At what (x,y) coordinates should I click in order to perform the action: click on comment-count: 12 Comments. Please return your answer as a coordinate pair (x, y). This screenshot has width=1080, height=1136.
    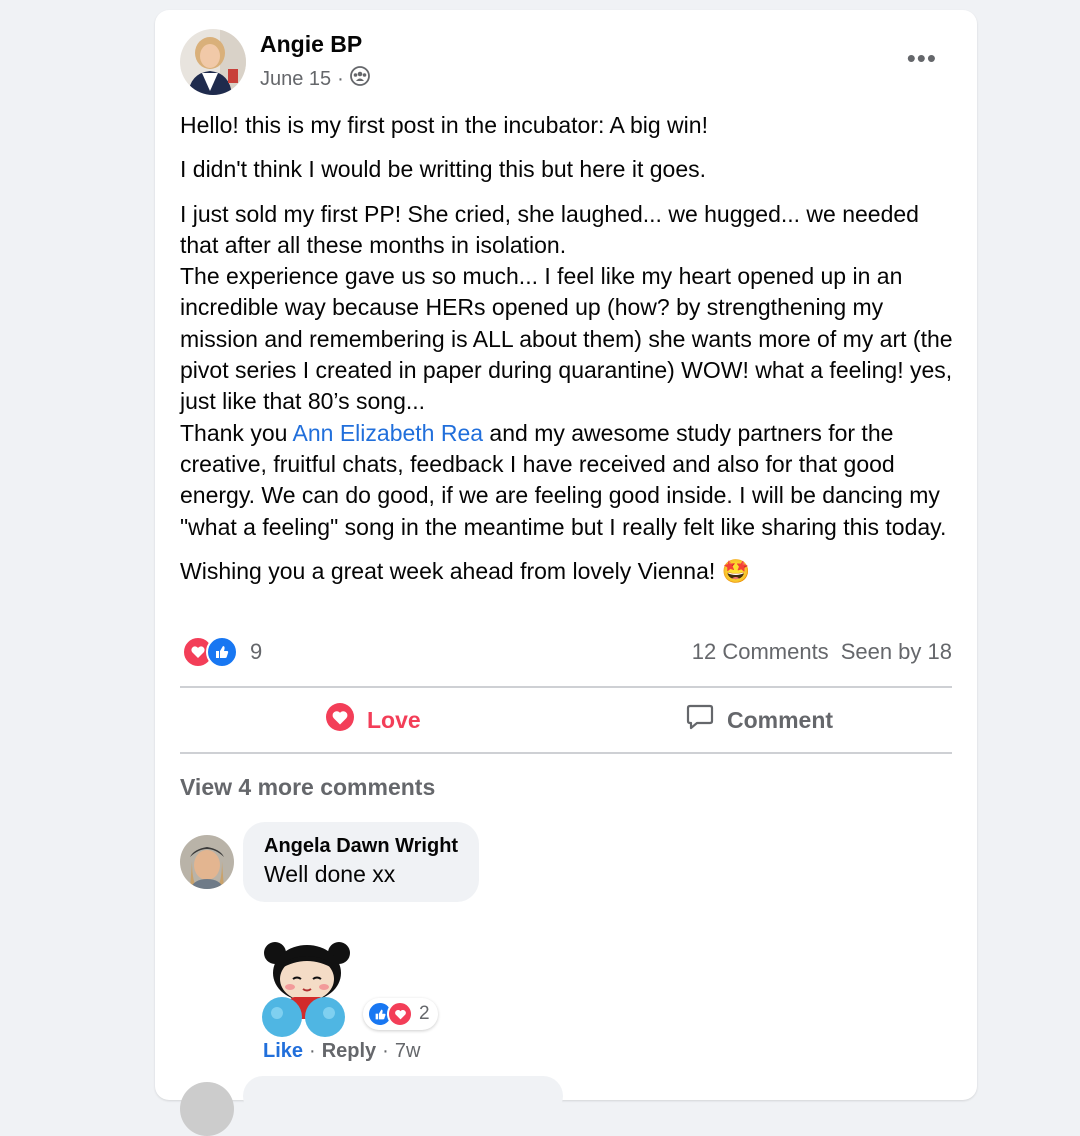
    Looking at the image, I should click on (760, 652).